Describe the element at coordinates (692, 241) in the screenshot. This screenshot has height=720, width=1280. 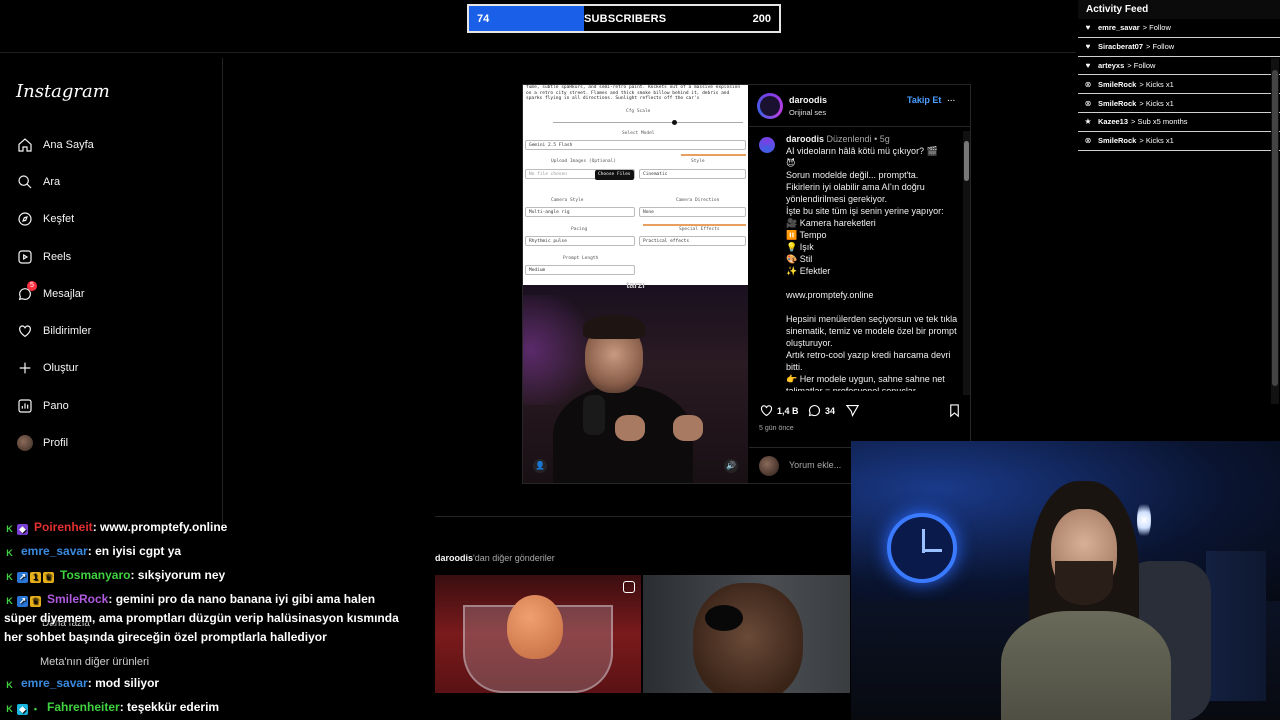
I see `screenshot-select: Practical effects` at that location.